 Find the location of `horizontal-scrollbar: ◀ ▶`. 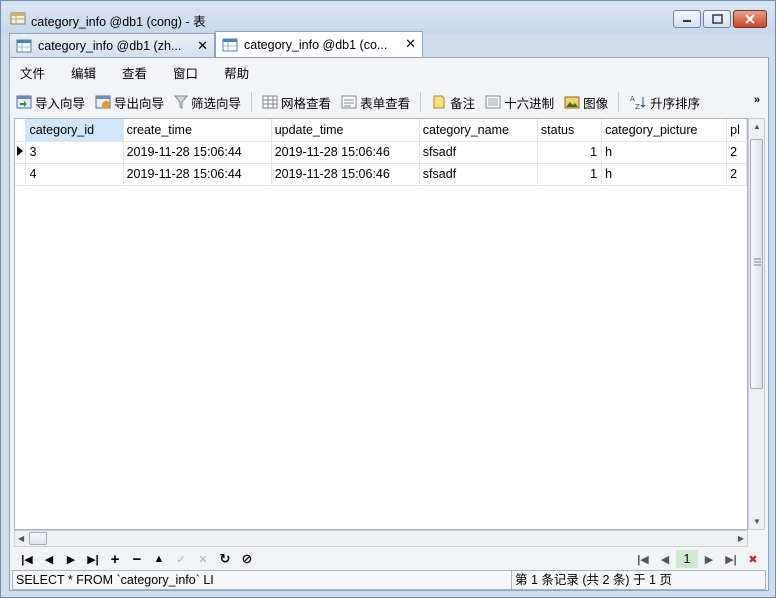

horizontal-scrollbar: ◀ ▶ is located at coordinates (381, 538).